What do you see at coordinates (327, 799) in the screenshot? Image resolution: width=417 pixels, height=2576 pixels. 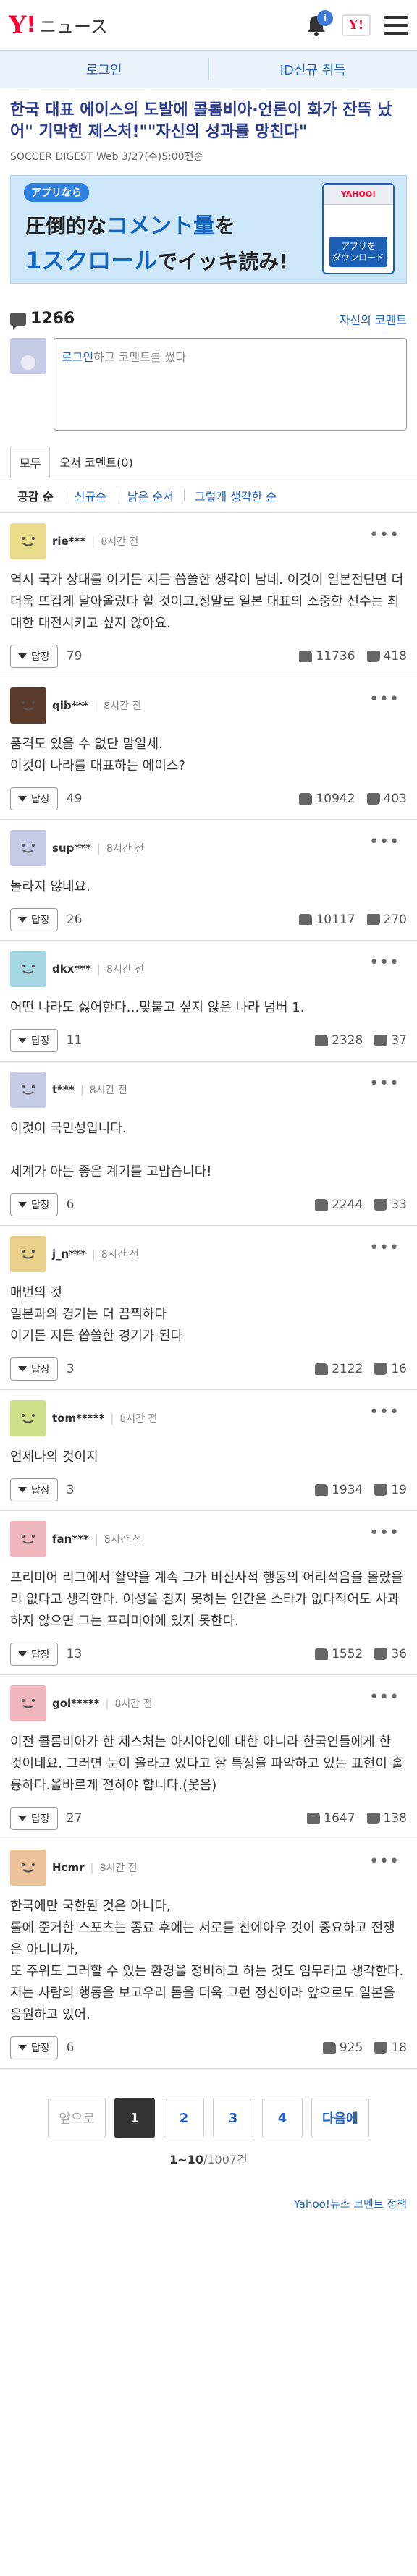 I see `like-button: 10942` at bounding box center [327, 799].